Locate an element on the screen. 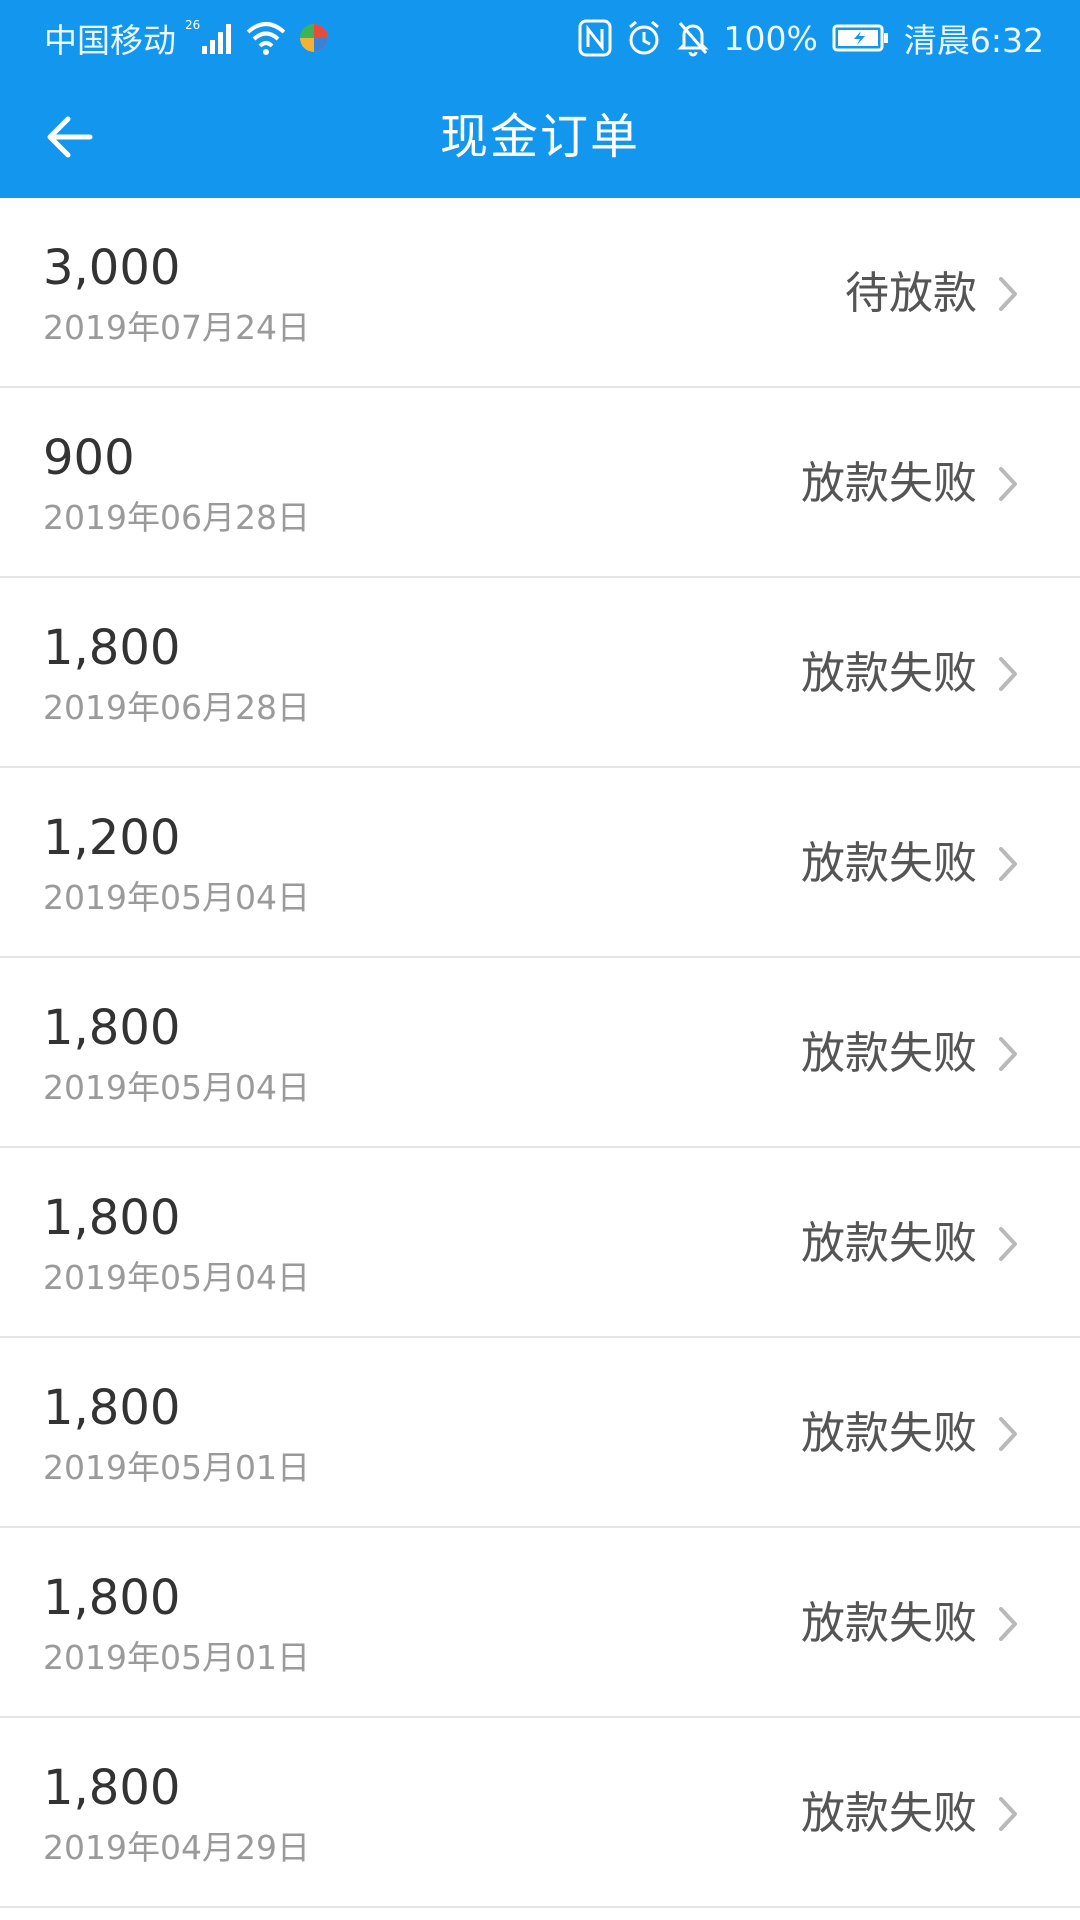 This screenshot has height=1920, width=1080. alarm-icon is located at coordinates (644, 38).